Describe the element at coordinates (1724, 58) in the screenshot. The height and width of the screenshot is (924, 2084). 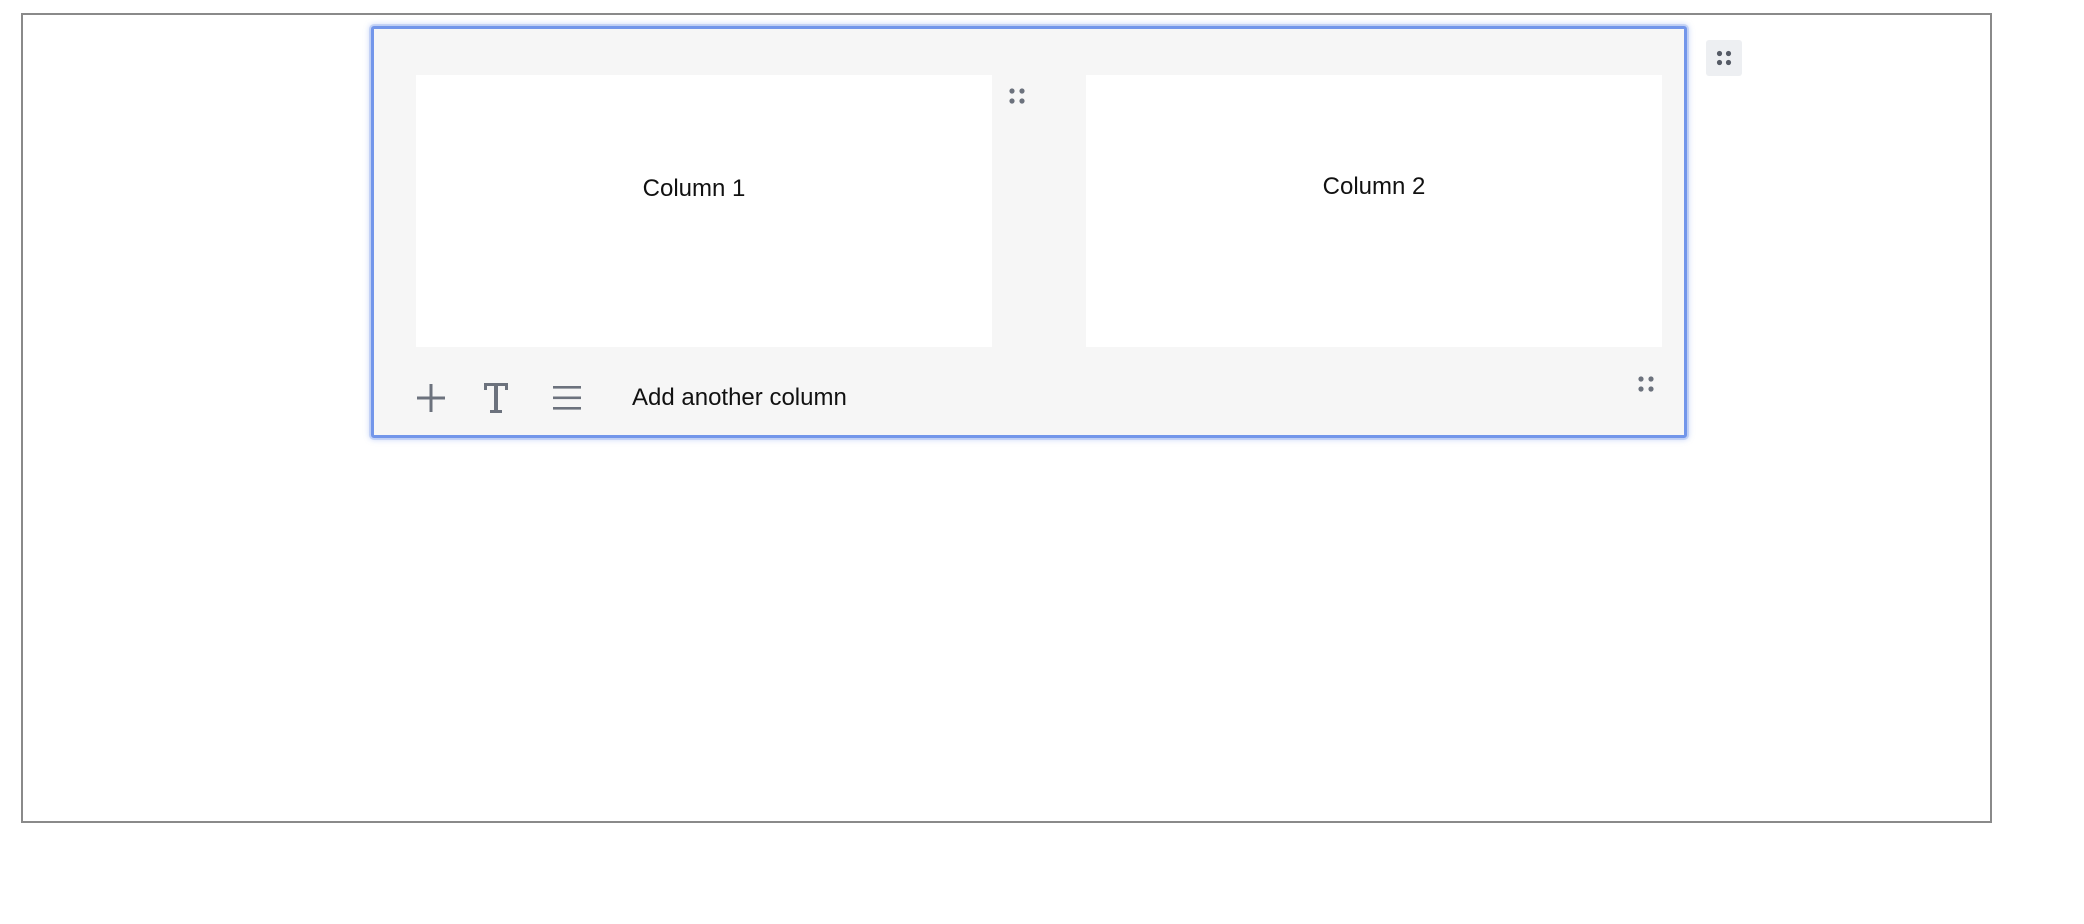
I see `block-drag-handle-icon` at that location.